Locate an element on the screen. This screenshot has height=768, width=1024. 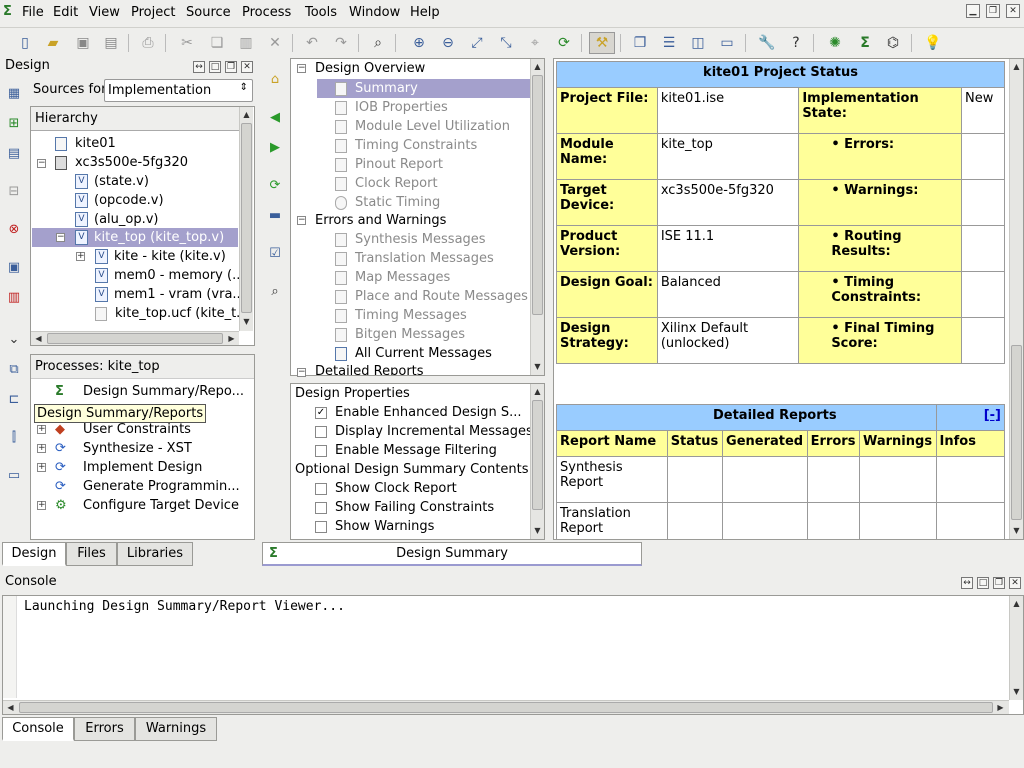
checklist-icon: ☑ is located at coordinates (275, 255).